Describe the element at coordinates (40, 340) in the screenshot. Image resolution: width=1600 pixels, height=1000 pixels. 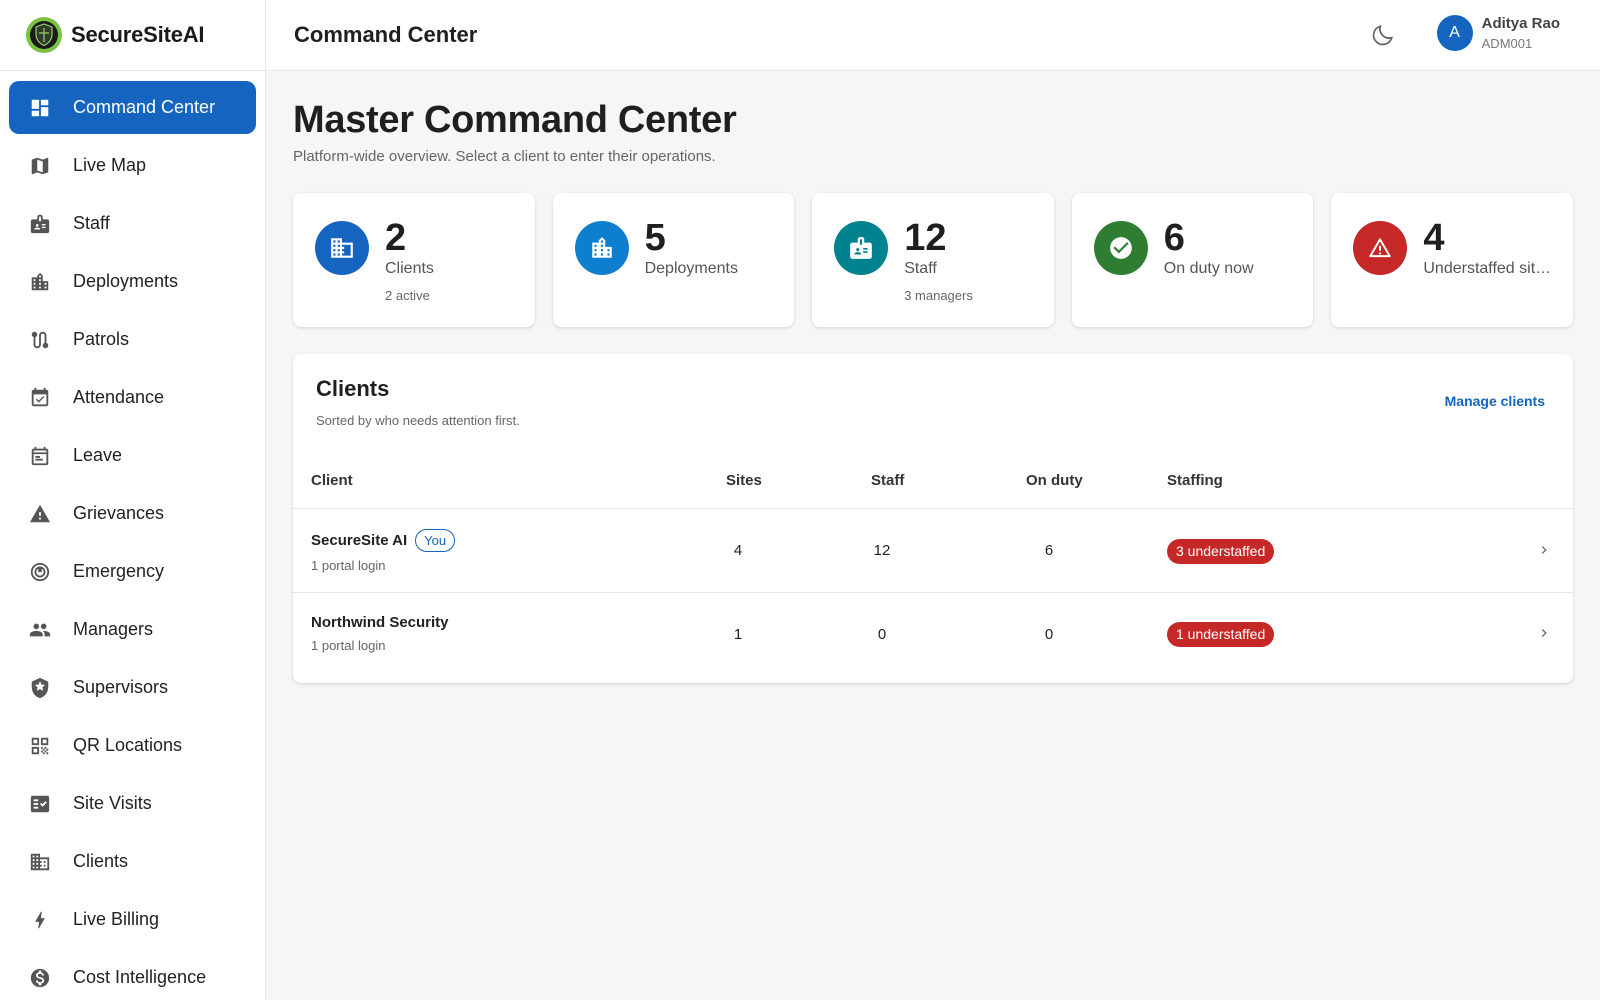
I see `route-icon` at that location.